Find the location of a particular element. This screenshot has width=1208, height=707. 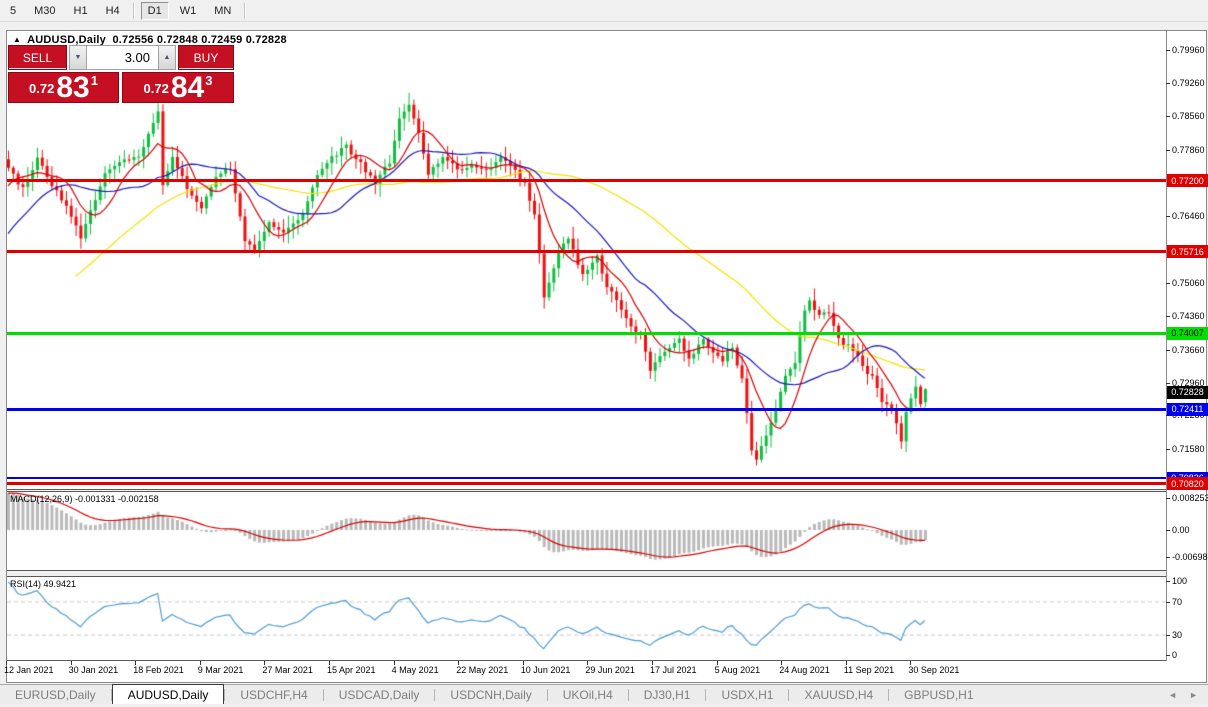

tab-gbpusd-h1: GBPUSD,H1 is located at coordinates (938, 695).